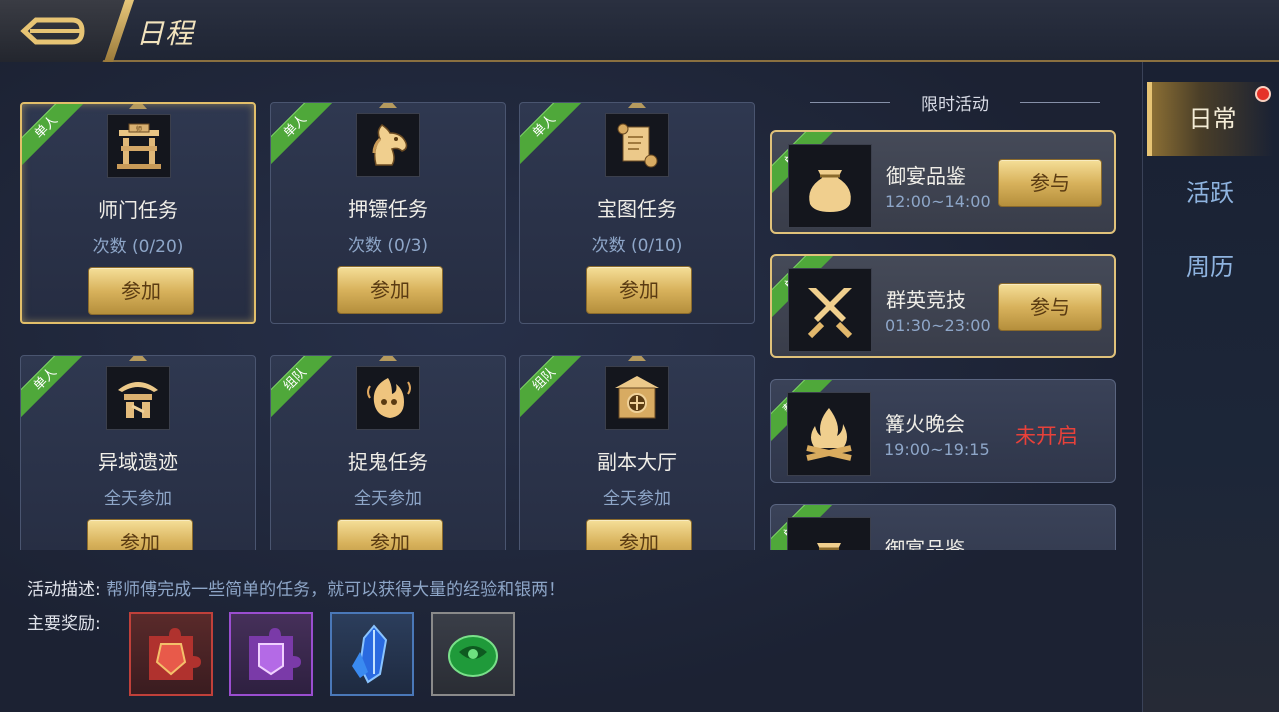  What do you see at coordinates (388, 398) in the screenshot?
I see `ghost-icon` at bounding box center [388, 398].